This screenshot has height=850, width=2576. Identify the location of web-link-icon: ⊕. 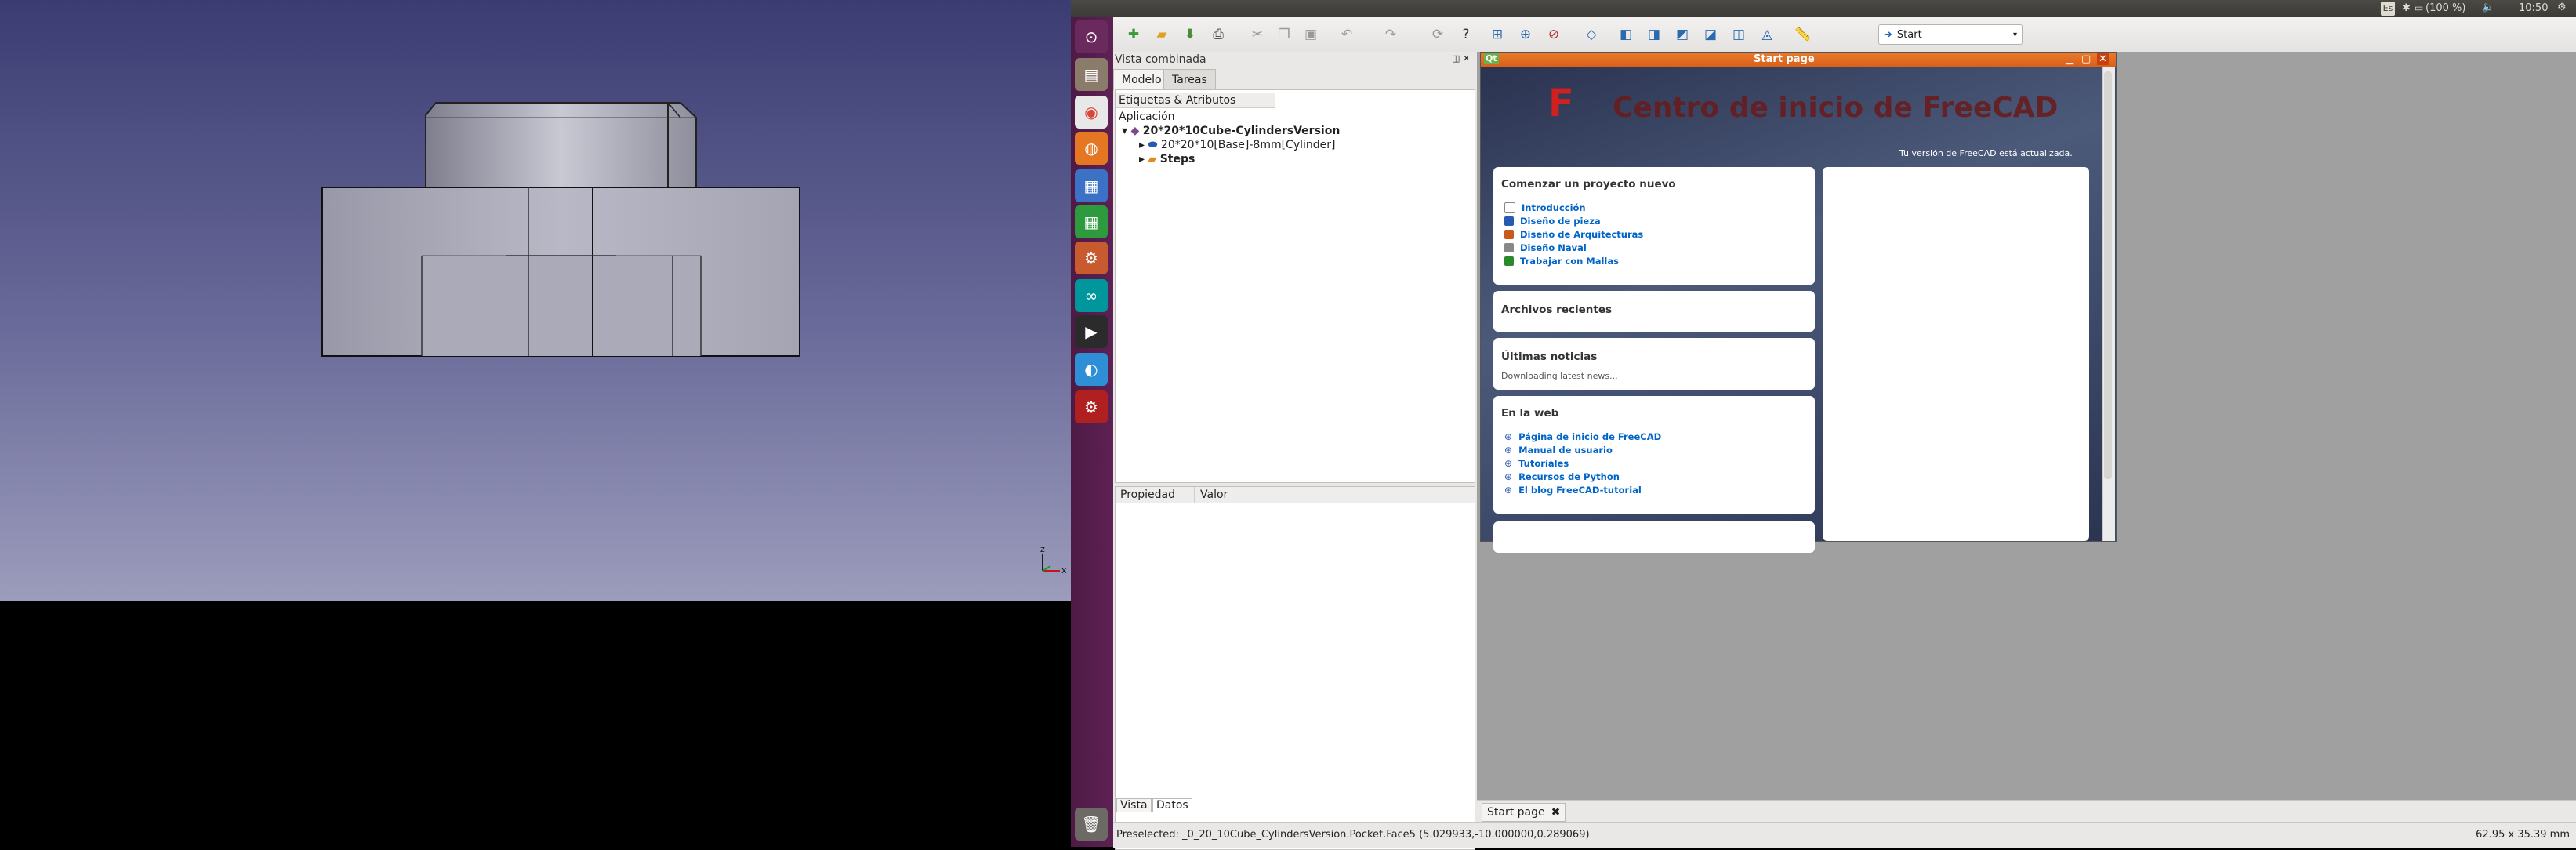
(1509, 437).